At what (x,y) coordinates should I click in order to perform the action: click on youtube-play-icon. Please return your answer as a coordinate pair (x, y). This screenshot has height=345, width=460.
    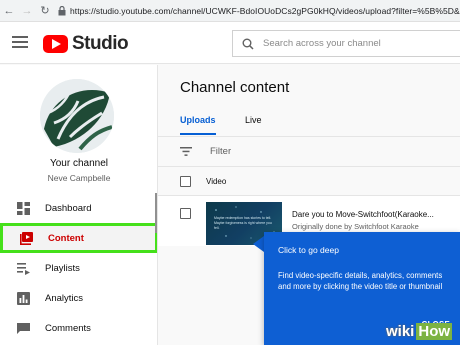
    Looking at the image, I should click on (55, 44).